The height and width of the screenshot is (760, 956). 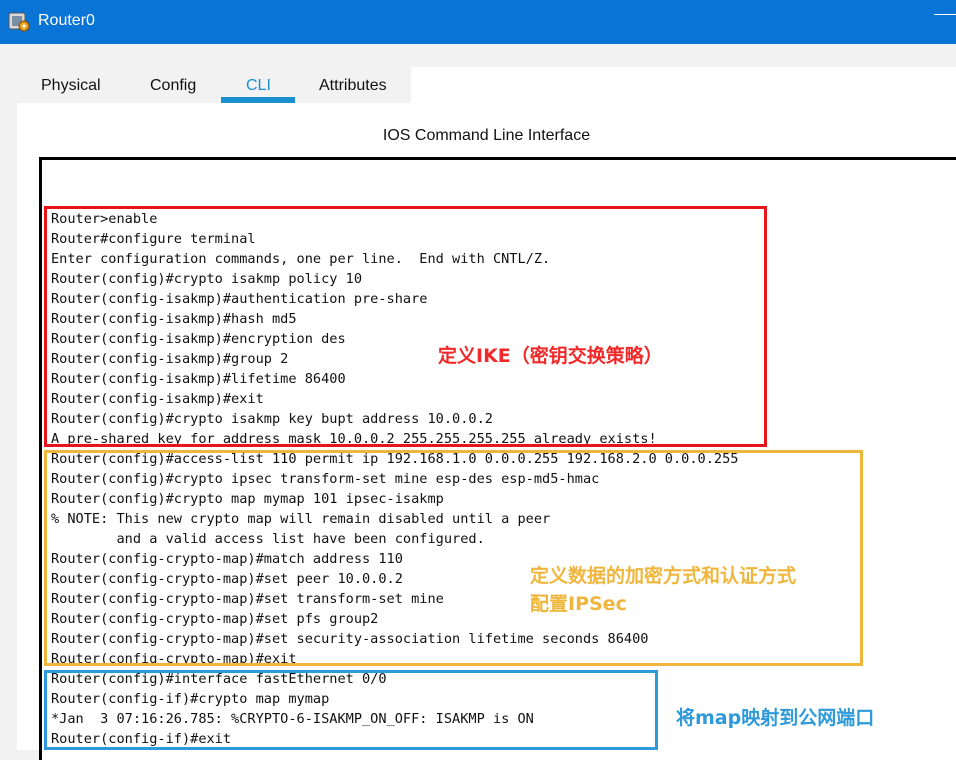 What do you see at coordinates (19, 21) in the screenshot?
I see `router-icon` at bounding box center [19, 21].